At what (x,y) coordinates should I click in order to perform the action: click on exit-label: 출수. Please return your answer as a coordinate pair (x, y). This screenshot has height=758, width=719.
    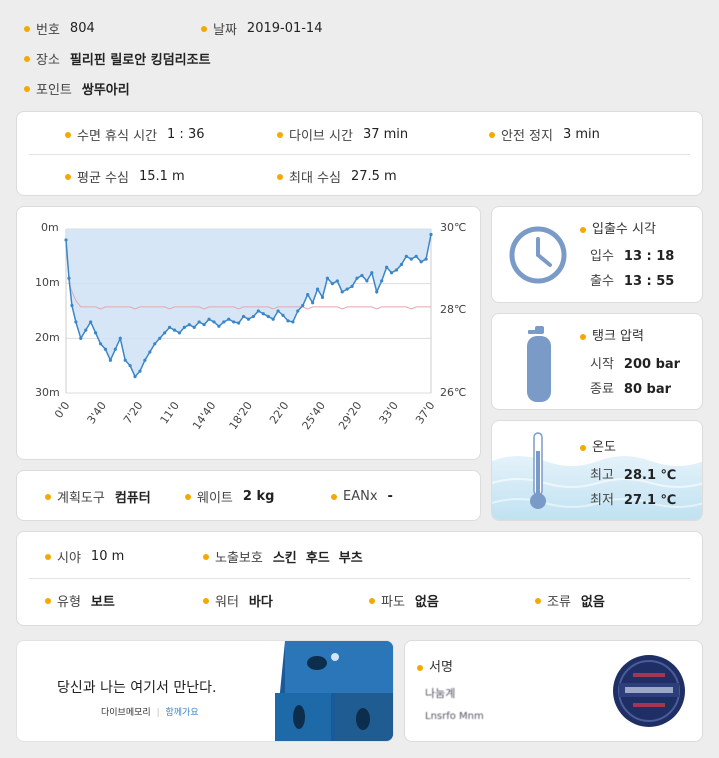
    Looking at the image, I should click on (602, 281).